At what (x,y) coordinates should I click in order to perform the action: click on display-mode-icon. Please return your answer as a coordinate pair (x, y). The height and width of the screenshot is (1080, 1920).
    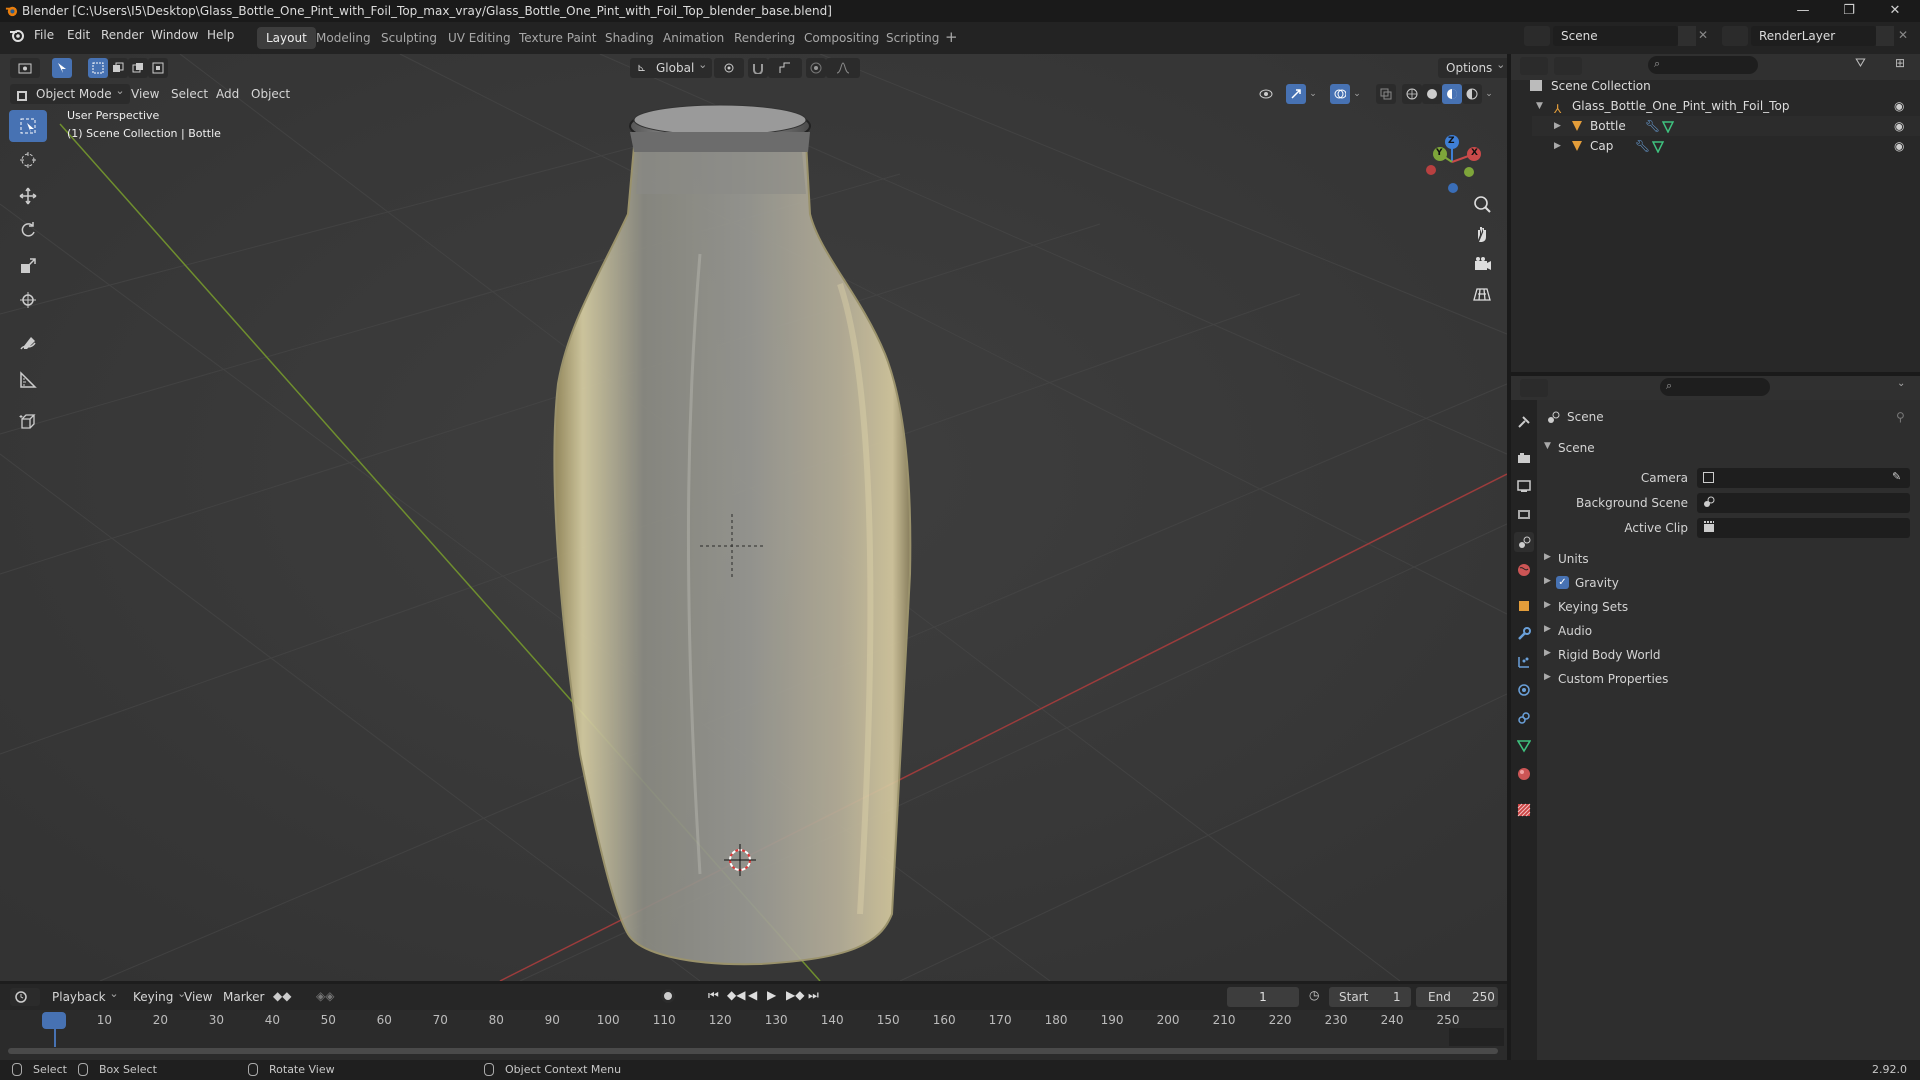
    Looking at the image, I should click on (1568, 66).